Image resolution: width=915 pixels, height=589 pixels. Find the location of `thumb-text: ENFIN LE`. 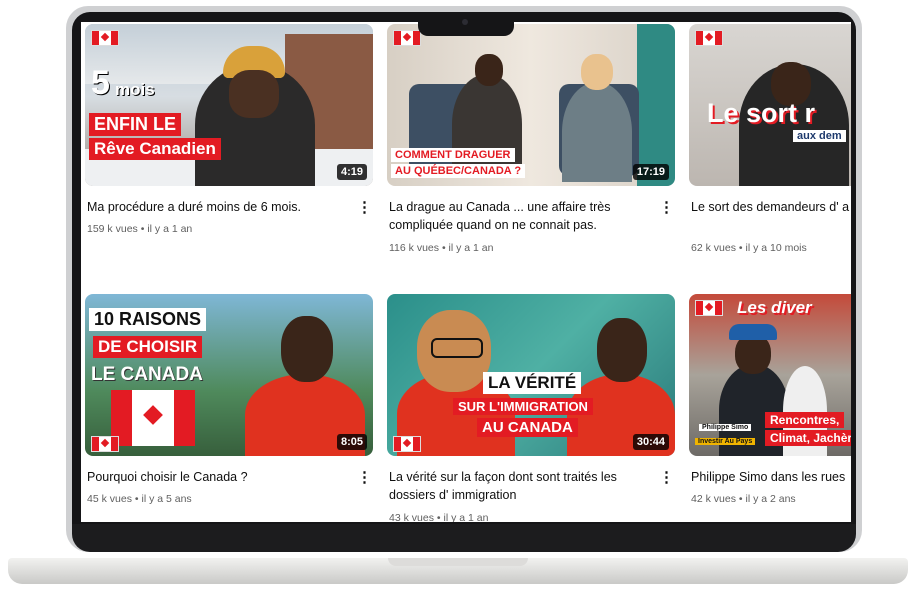

thumb-text: ENFIN LE is located at coordinates (135, 124).